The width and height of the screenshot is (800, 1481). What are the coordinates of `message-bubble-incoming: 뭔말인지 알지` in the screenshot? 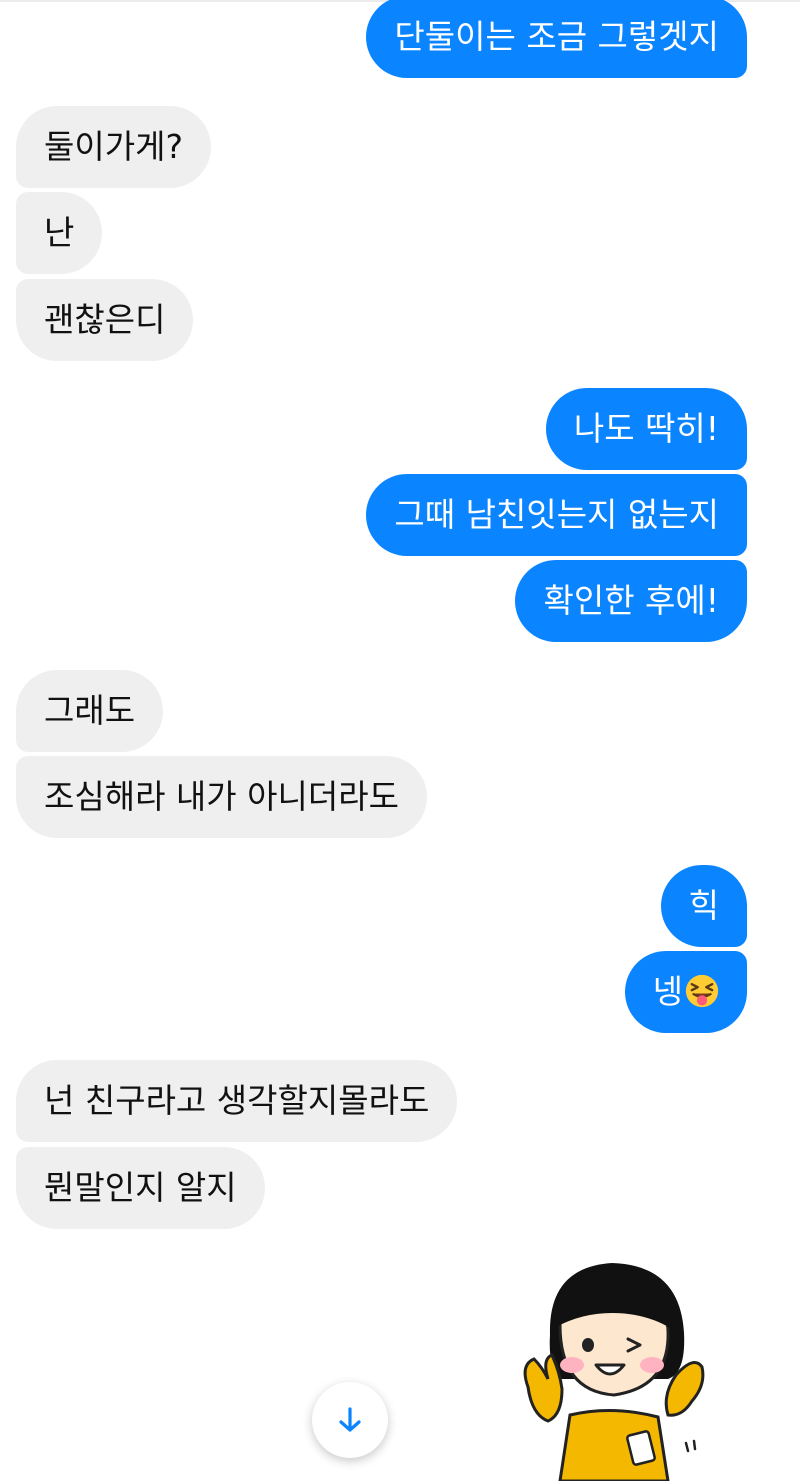 It's located at (140, 1188).